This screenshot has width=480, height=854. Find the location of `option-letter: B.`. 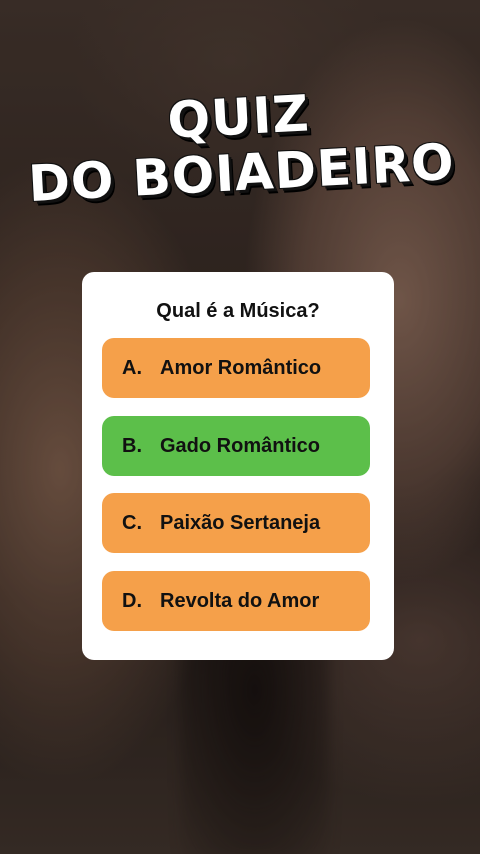

option-letter: B. is located at coordinates (132, 445).